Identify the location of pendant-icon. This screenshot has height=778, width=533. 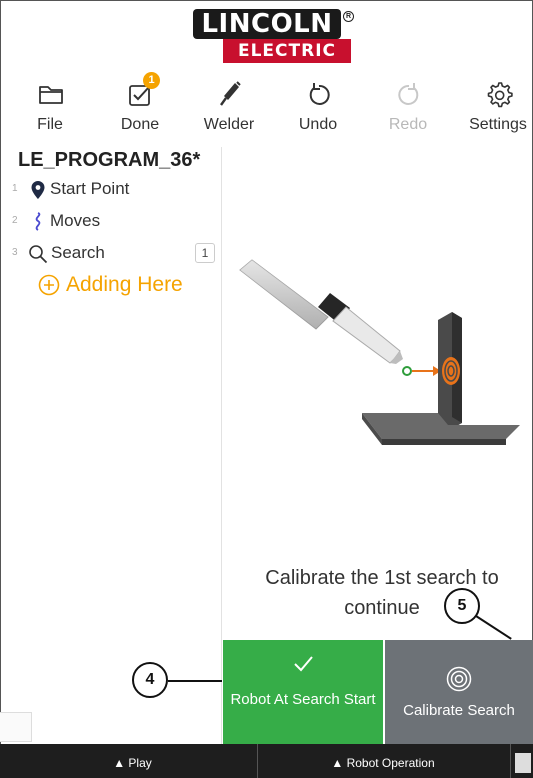
(523, 763).